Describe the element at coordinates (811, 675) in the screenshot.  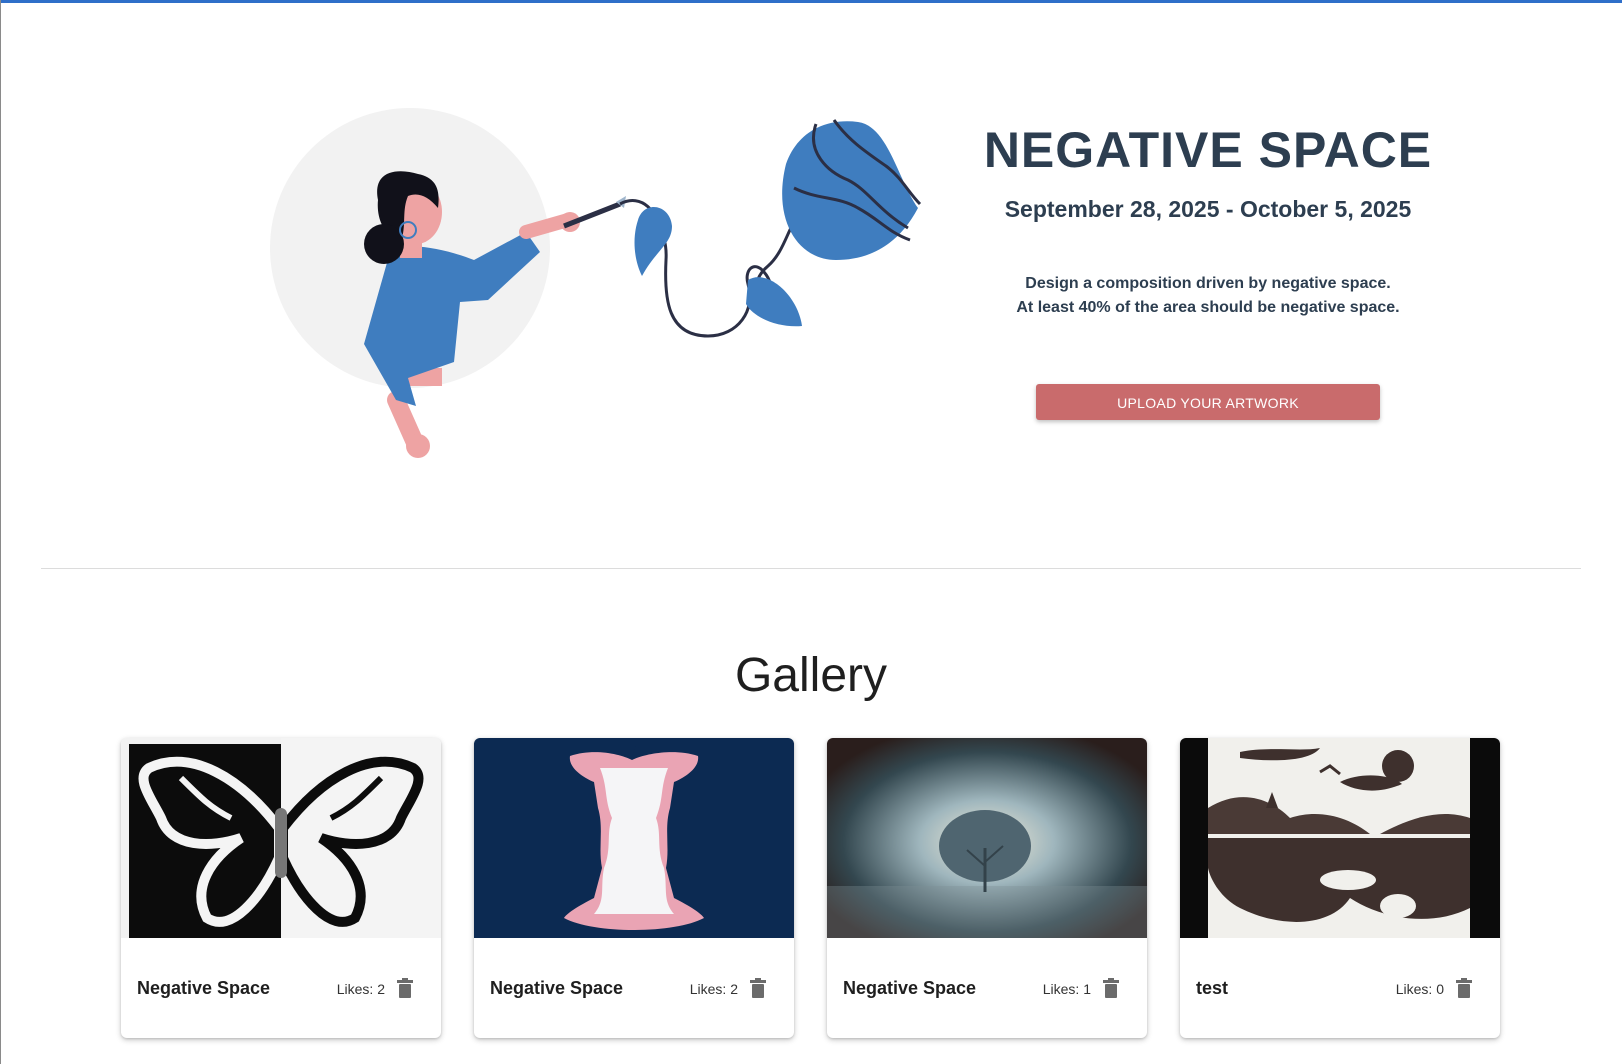
I see `gallery-title: Gallery` at that location.